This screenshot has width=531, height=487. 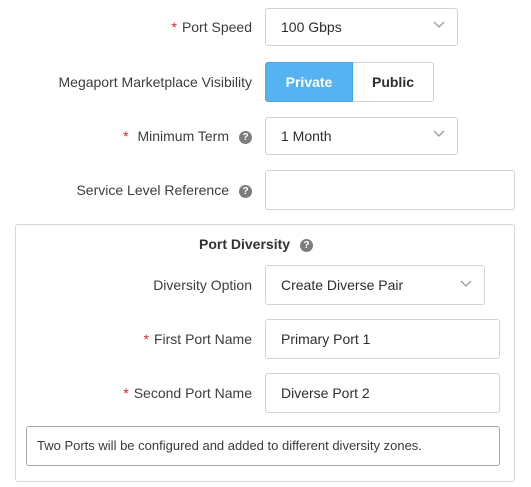 What do you see at coordinates (309, 82) in the screenshot?
I see `visibility-private-button: Private` at bounding box center [309, 82].